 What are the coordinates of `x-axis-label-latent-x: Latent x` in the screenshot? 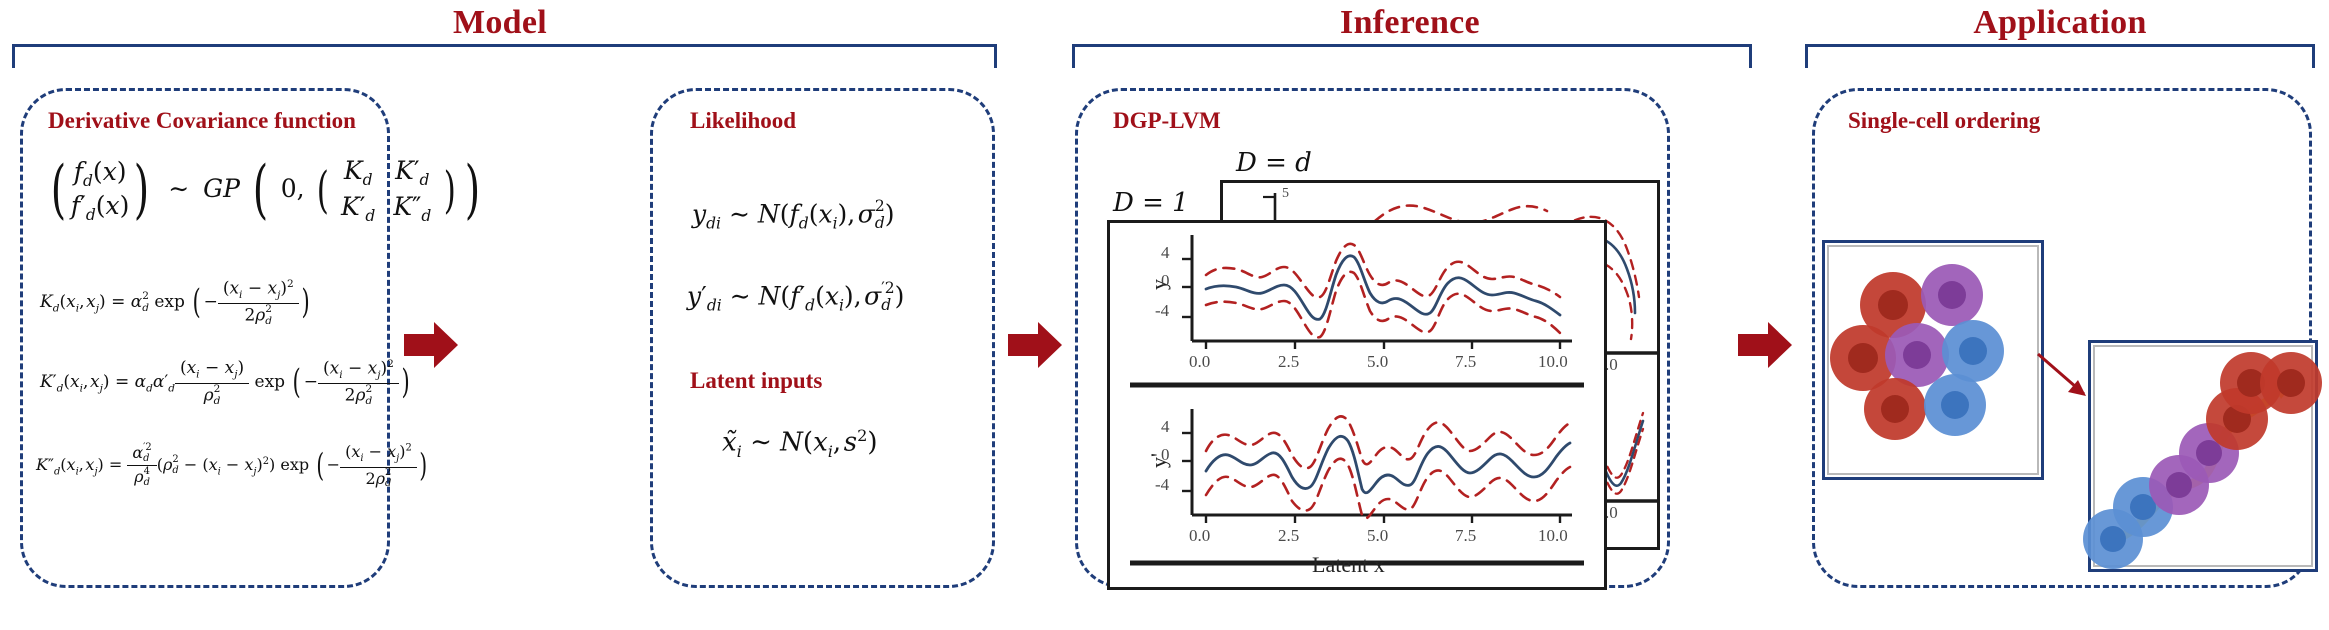 It's located at (1348, 564).